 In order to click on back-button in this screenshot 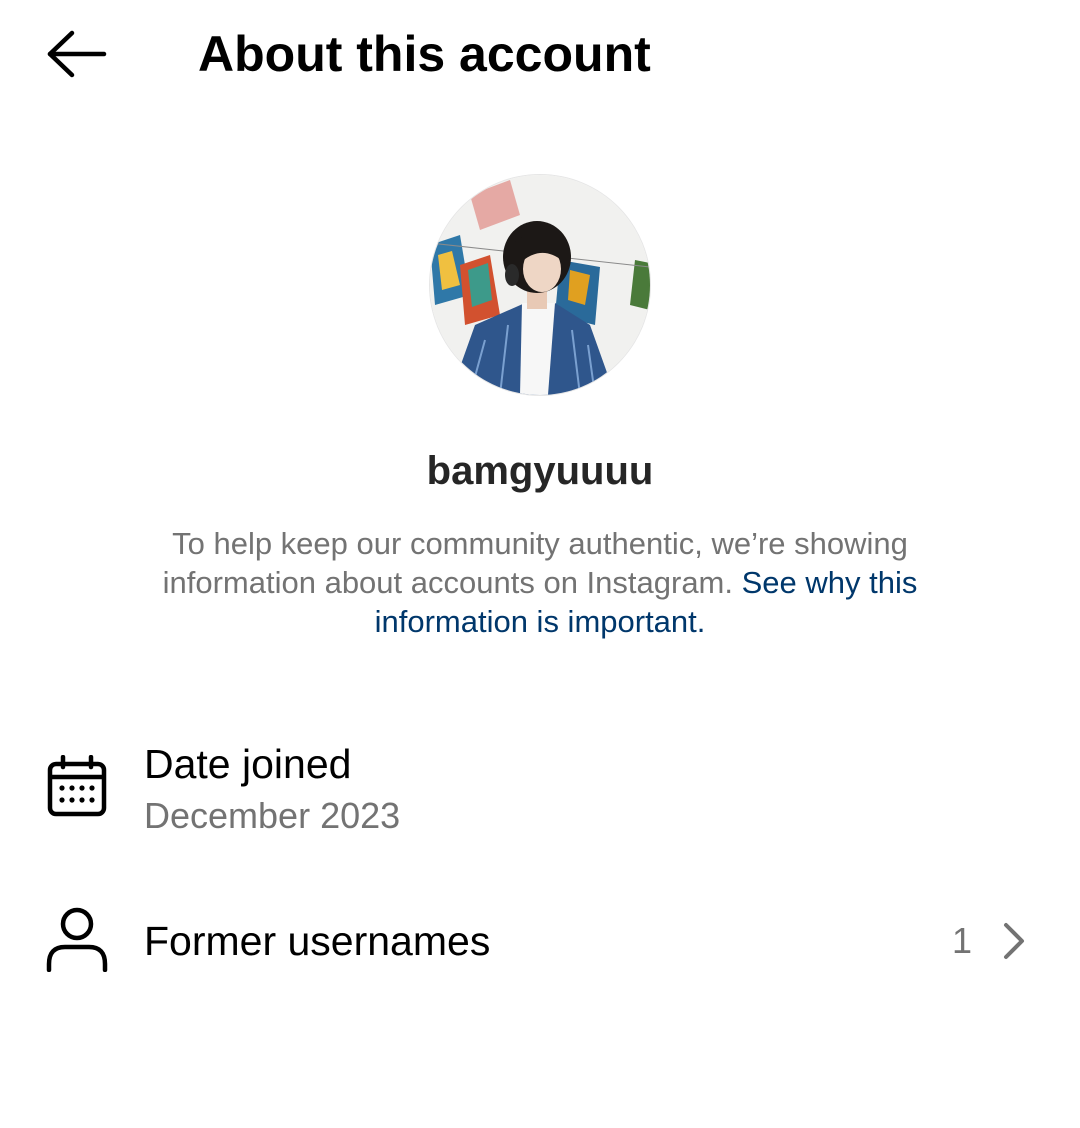, I will do `click(76, 54)`.